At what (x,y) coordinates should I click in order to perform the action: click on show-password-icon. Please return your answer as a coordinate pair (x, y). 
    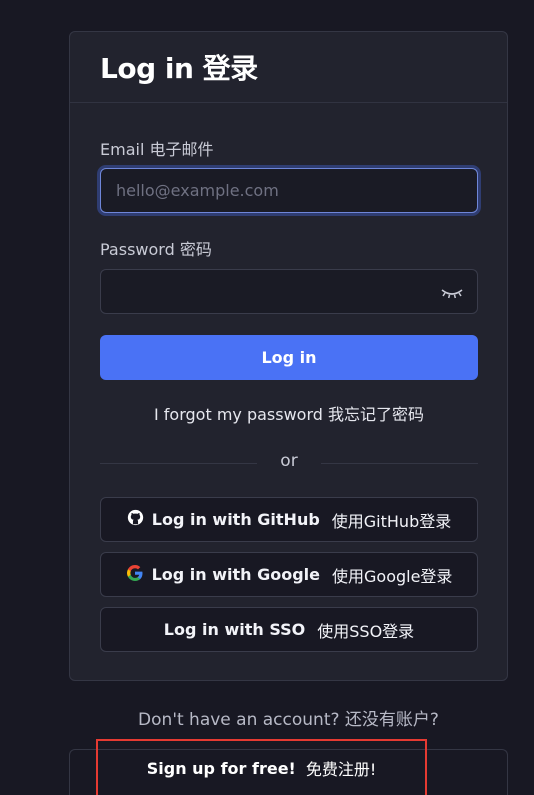
    Looking at the image, I should click on (452, 293).